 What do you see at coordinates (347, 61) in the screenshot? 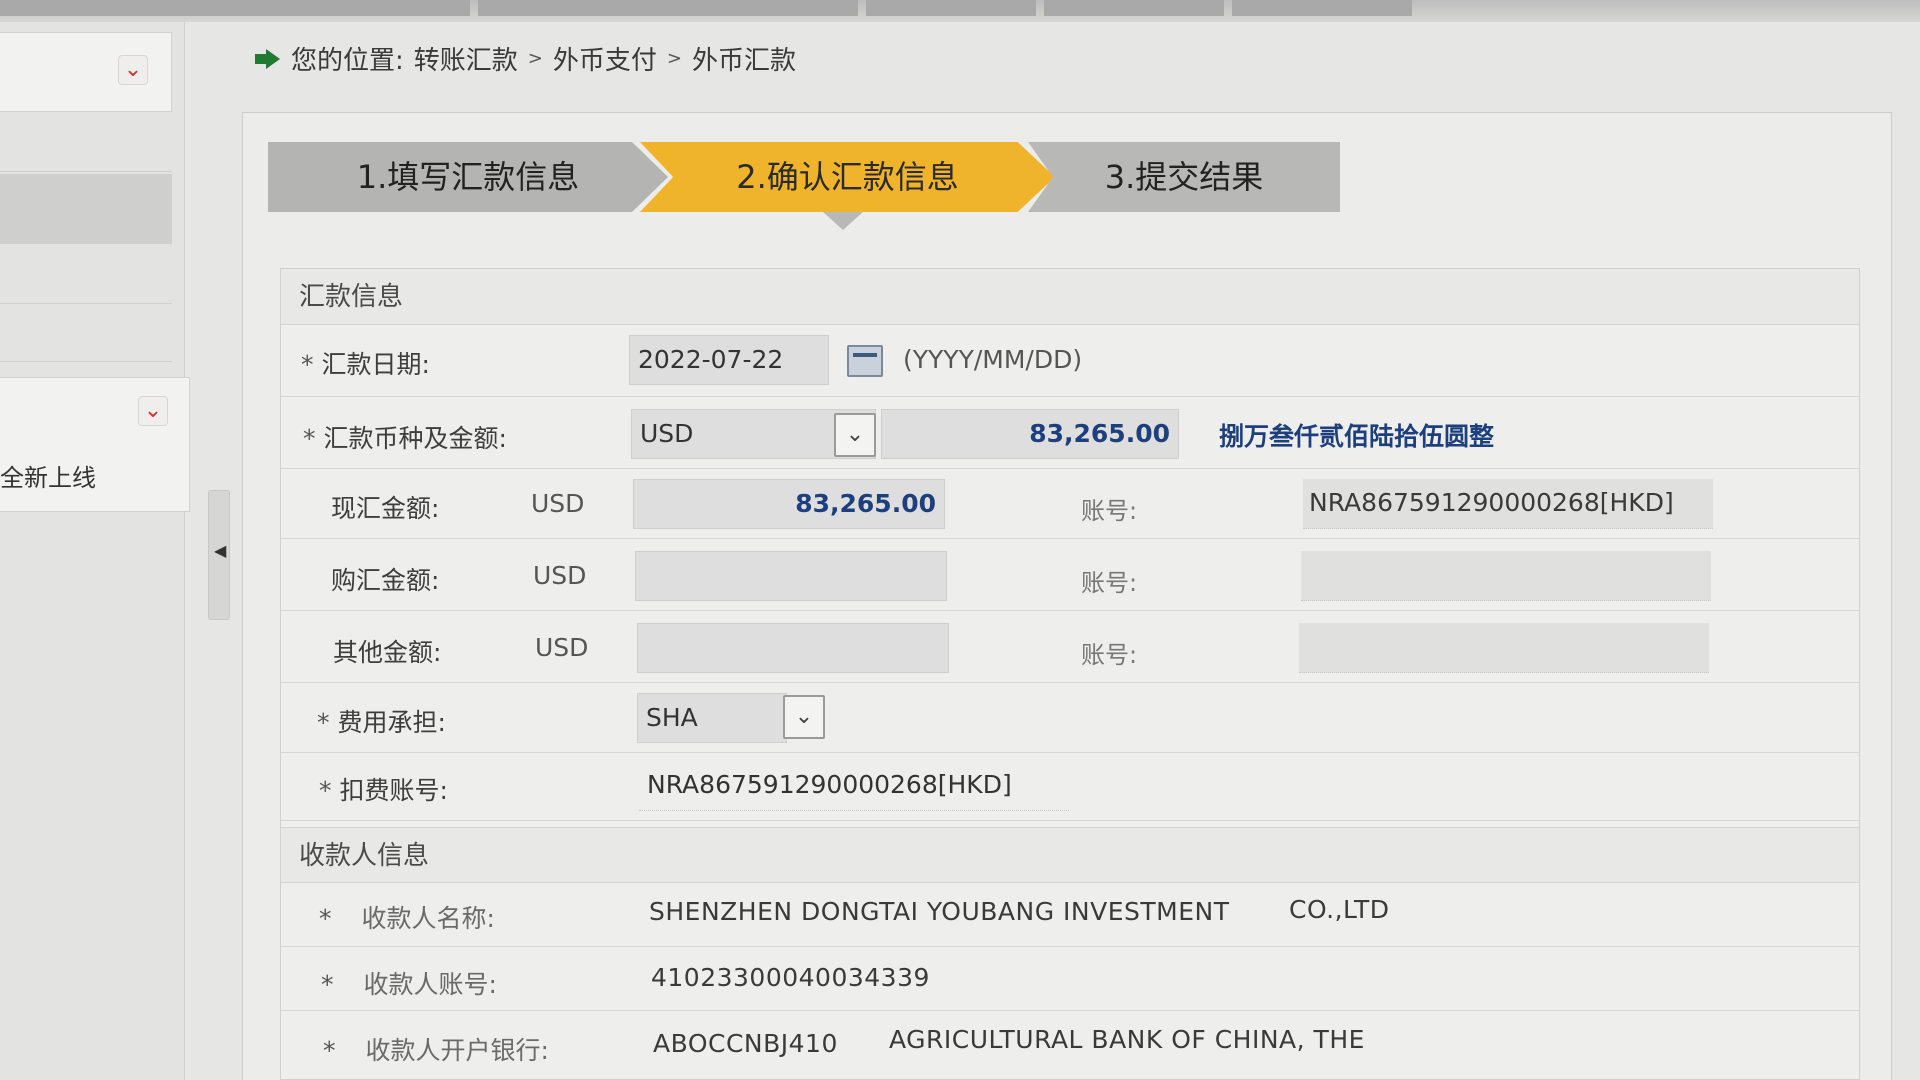
I see `breadcrumb-prefix: 您的位置:` at bounding box center [347, 61].